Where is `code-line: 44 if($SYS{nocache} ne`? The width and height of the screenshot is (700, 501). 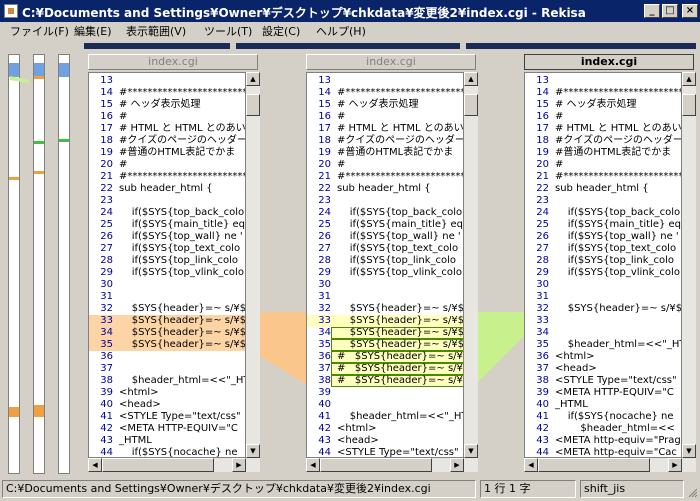 code-line: 44 if($SYS{nocache} ne is located at coordinates (167, 452).